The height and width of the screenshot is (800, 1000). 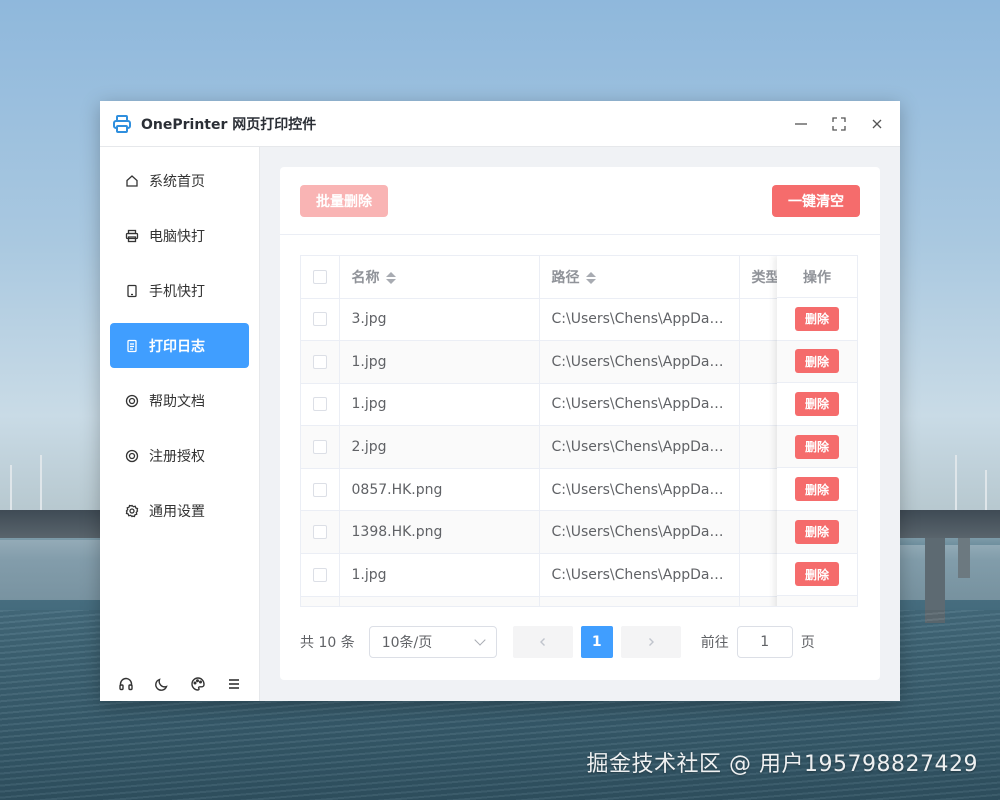 I want to click on batch-delete-button: 批量删除, so click(x=344, y=200).